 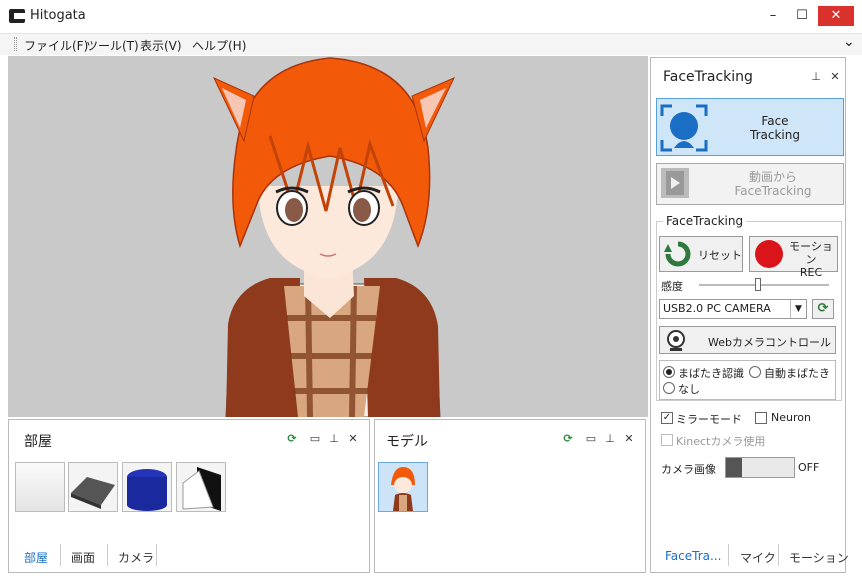 What do you see at coordinates (717, 308) in the screenshot?
I see `camera-select-value: USB2.0 PC CAMERA` at bounding box center [717, 308].